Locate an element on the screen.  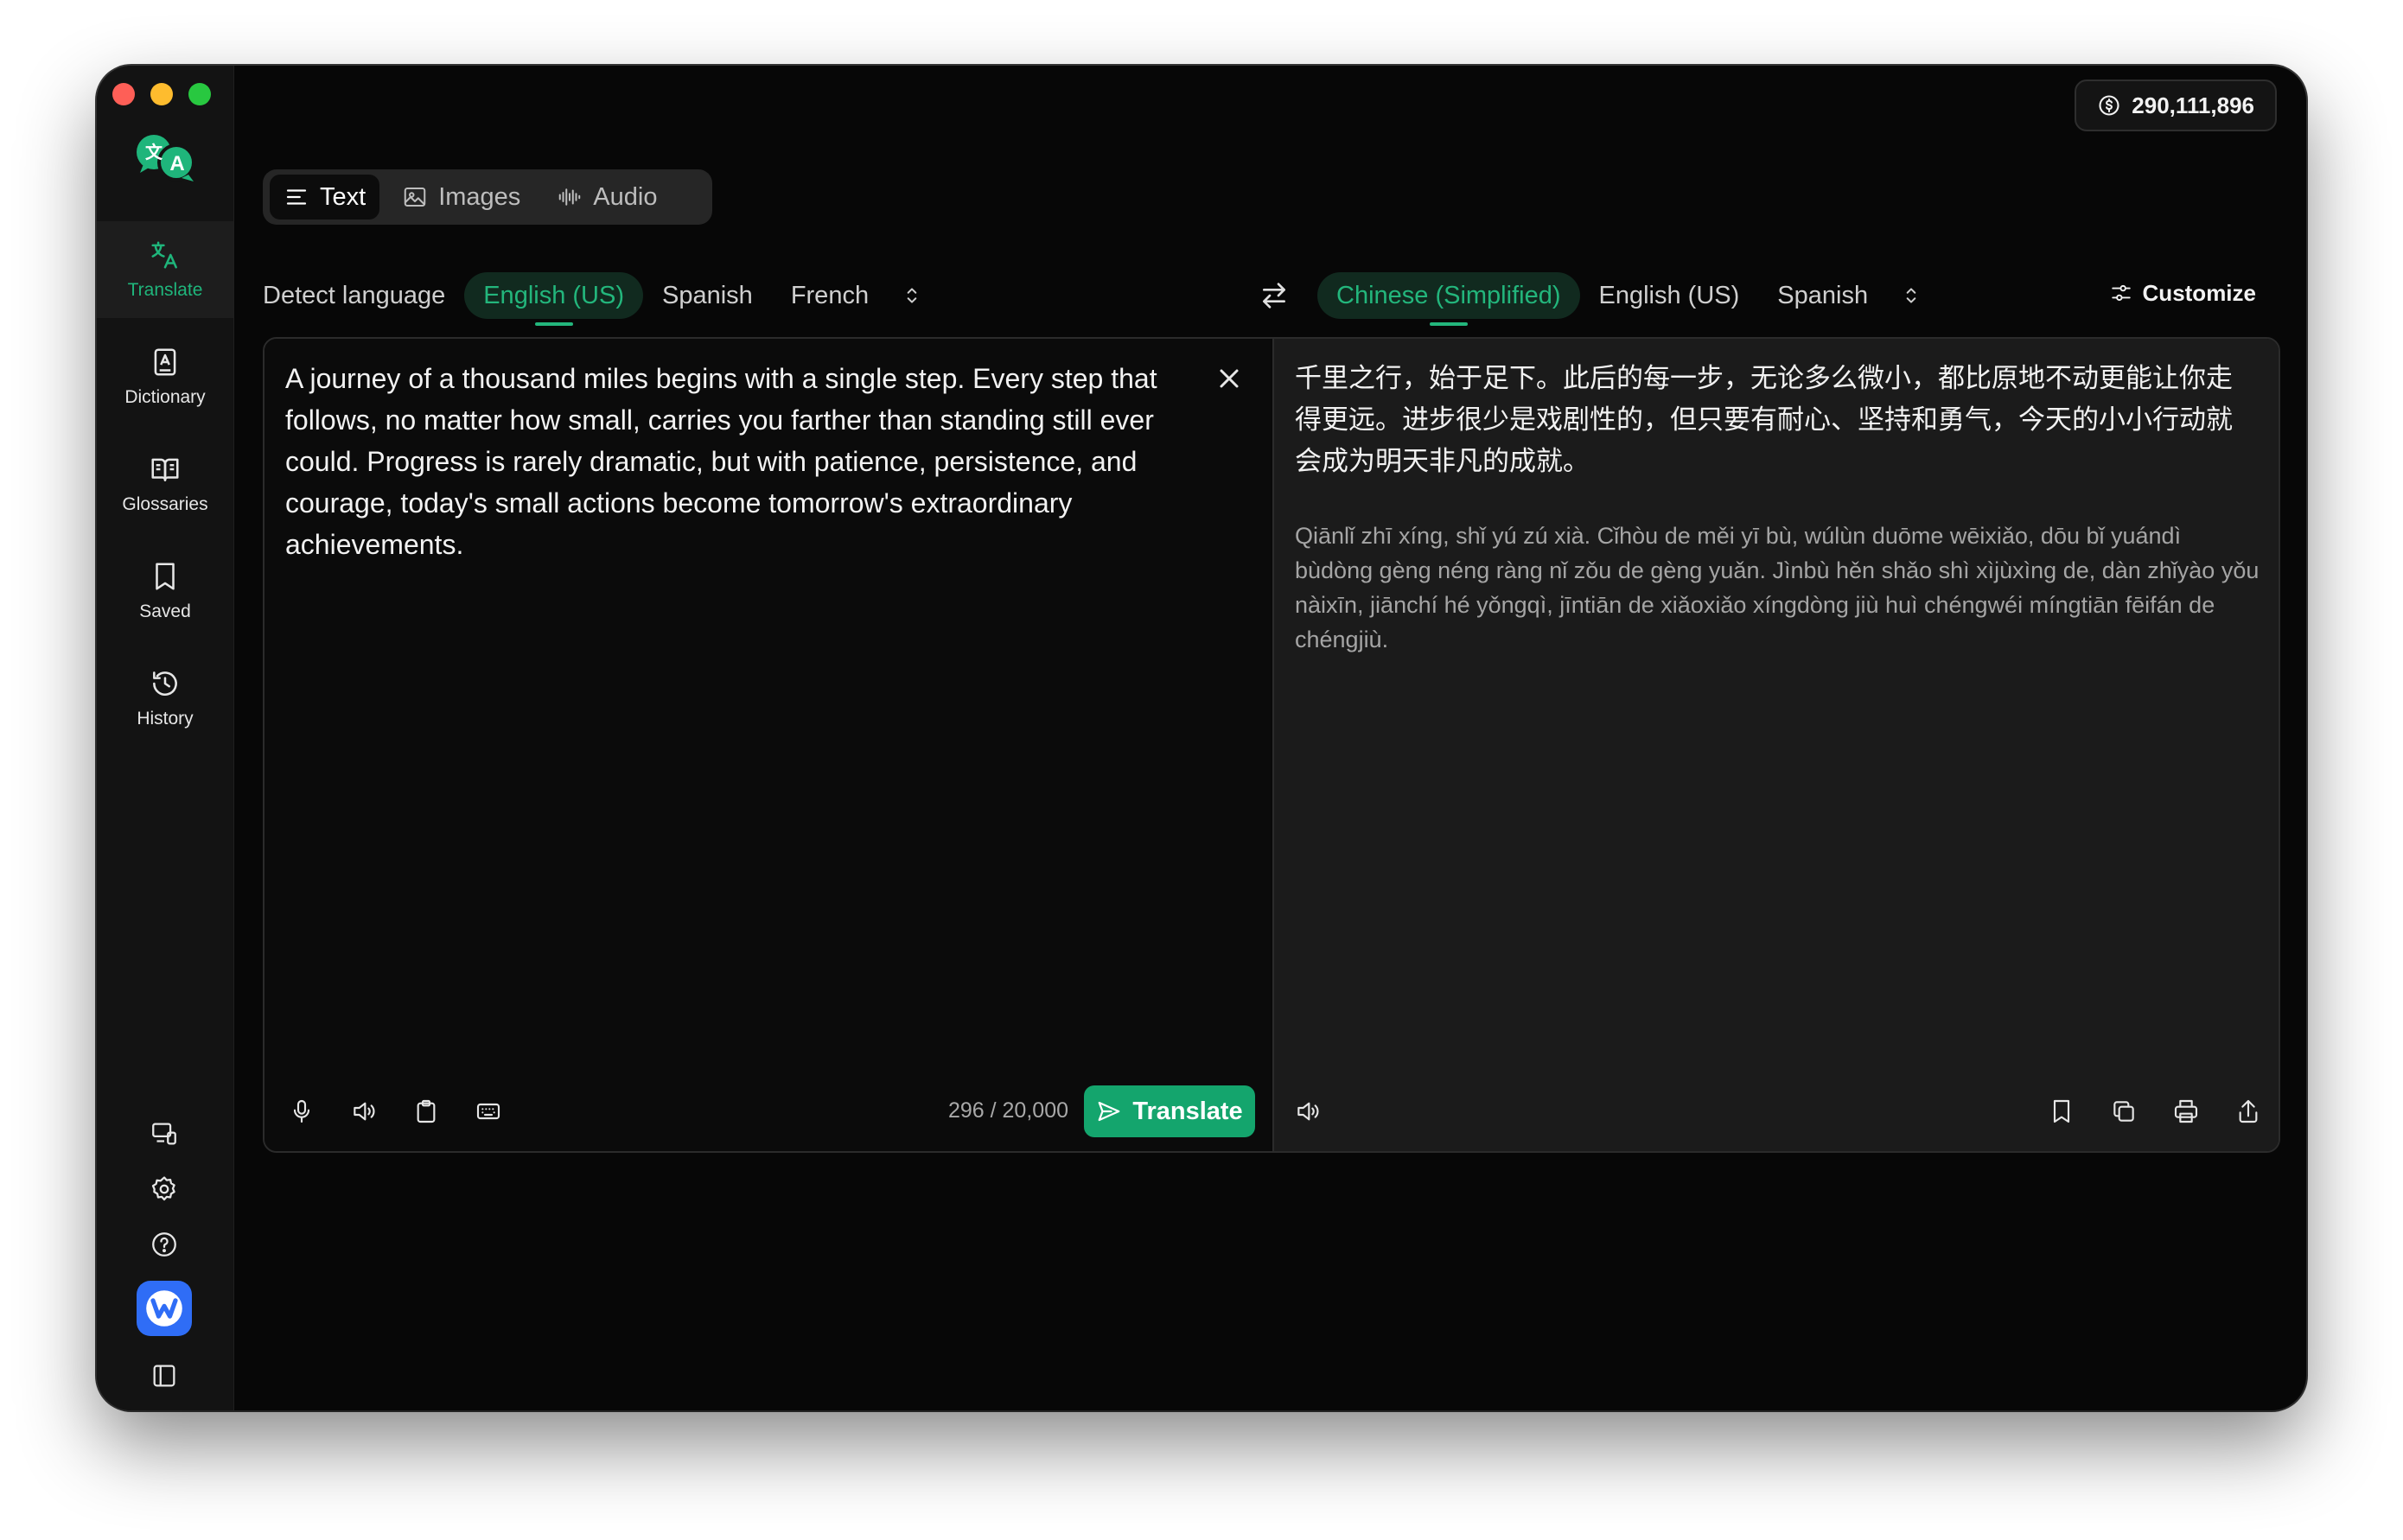
mode-tabs: Text Images Audio is located at coordinates (487, 197).